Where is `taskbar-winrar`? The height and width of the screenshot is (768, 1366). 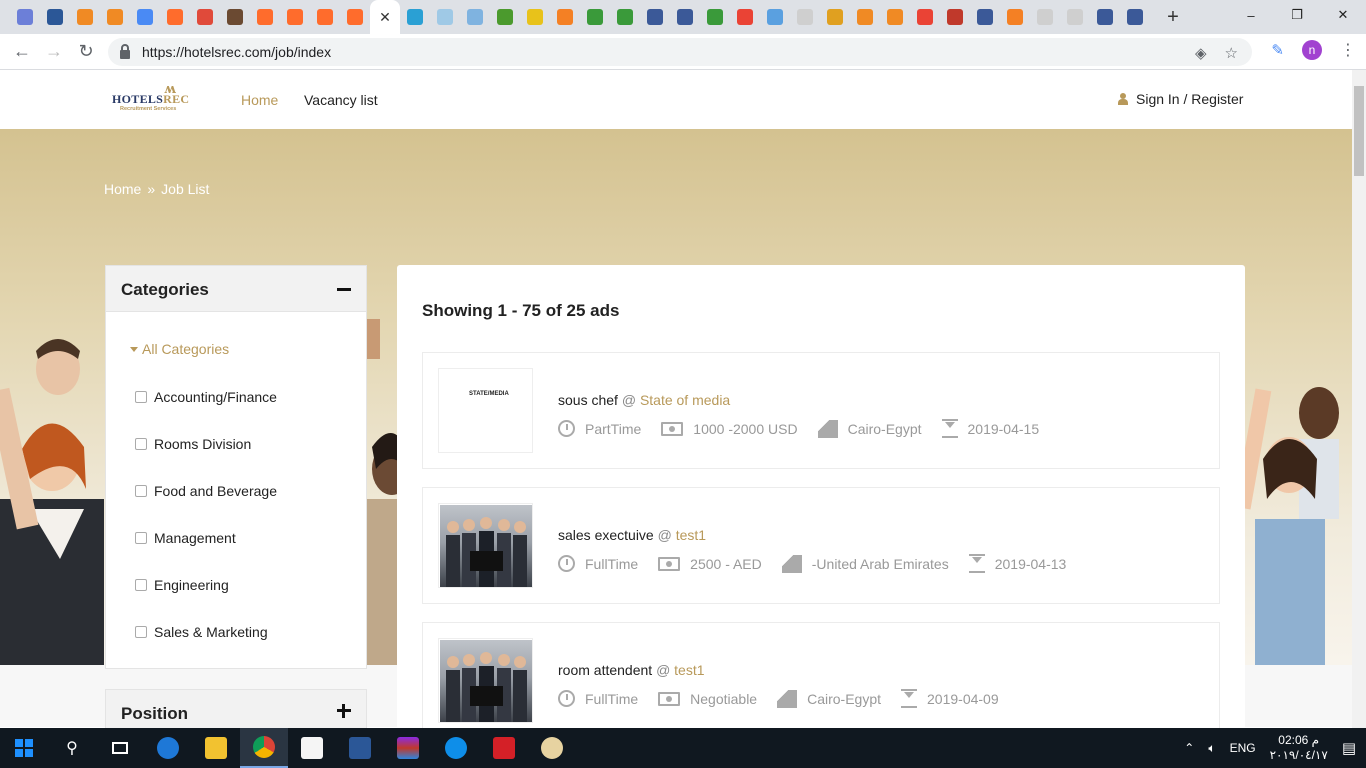
taskbar-winrar is located at coordinates (408, 748).